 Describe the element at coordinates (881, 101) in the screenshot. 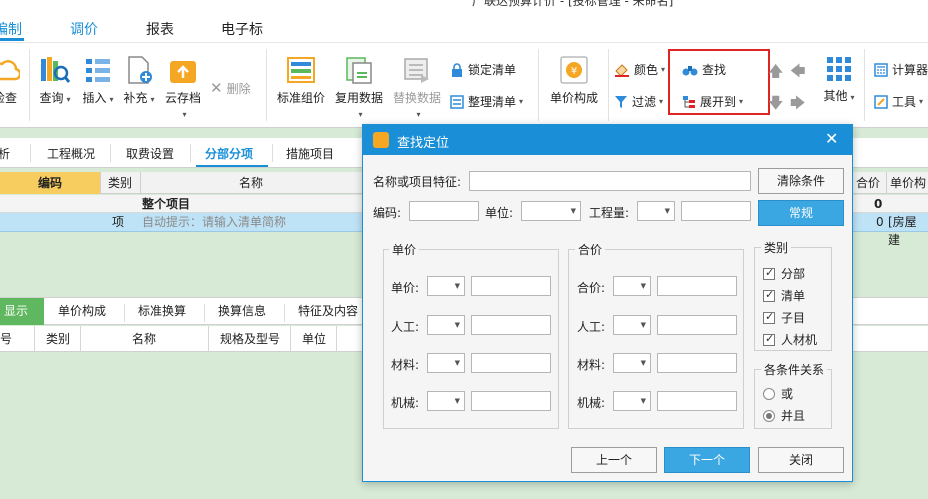

I see `tools-icon` at that location.